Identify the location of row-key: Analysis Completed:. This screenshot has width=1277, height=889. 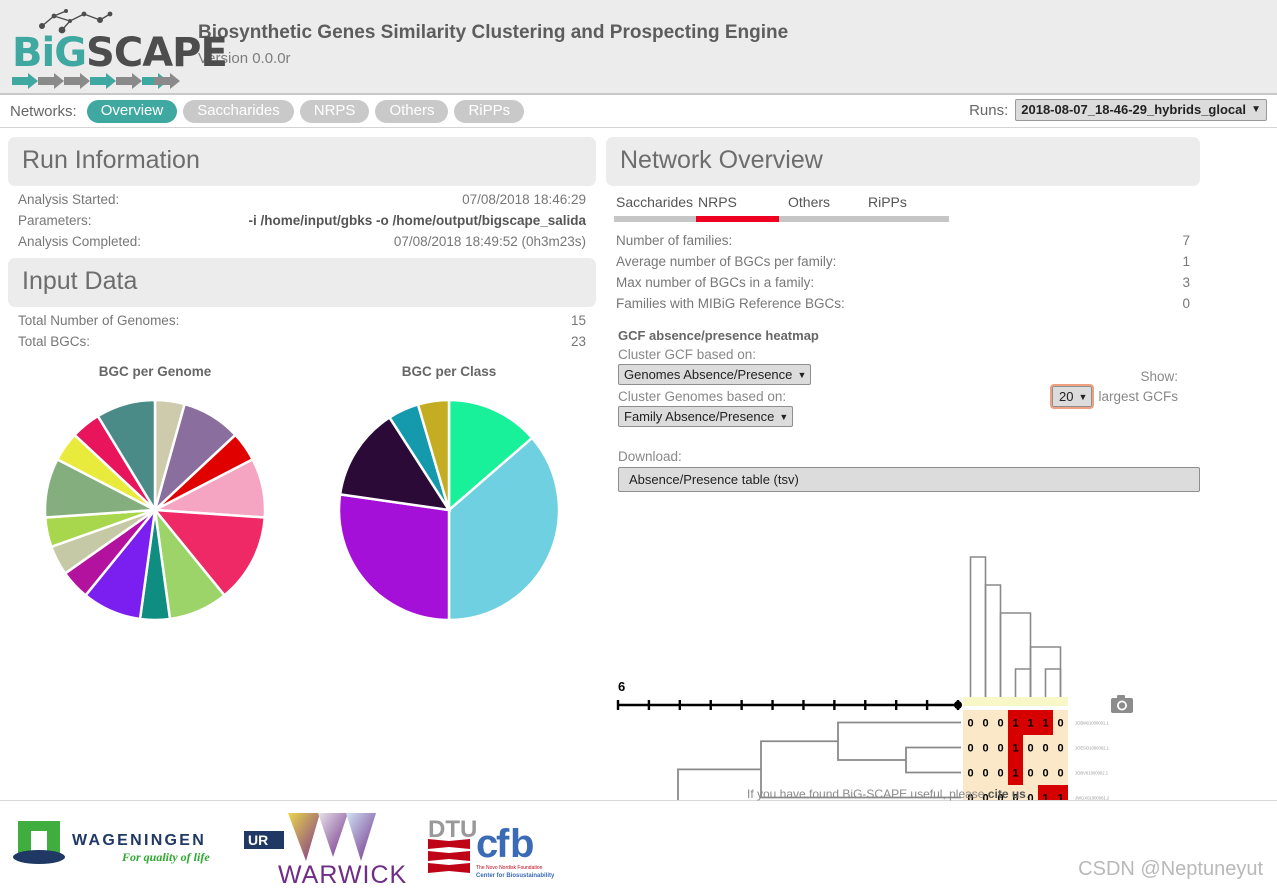
(80, 241).